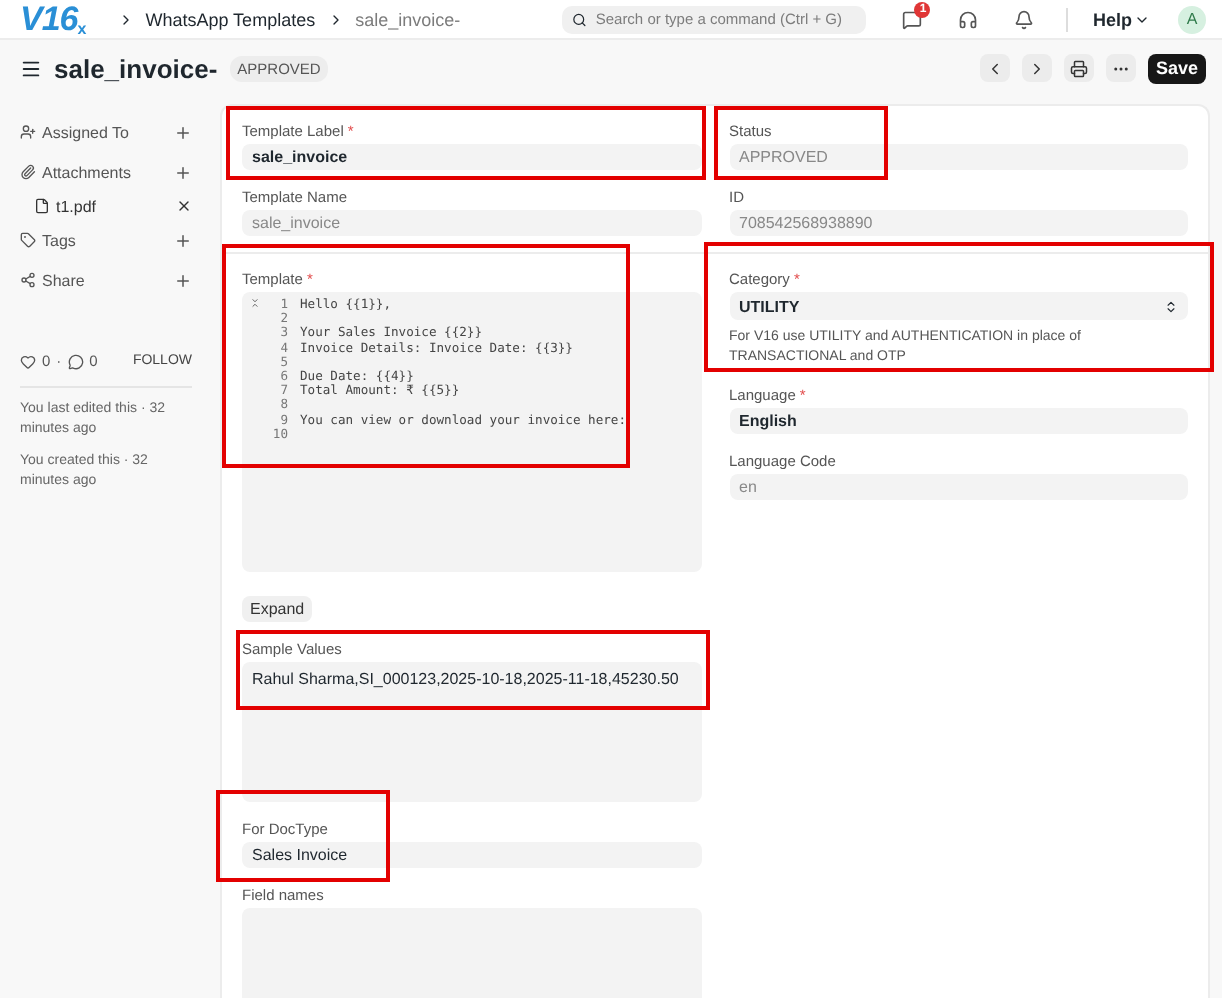 Image resolution: width=1222 pixels, height=998 pixels. What do you see at coordinates (230, 19) in the screenshot?
I see `breadcrumb-link: WhatsApp Templates` at bounding box center [230, 19].